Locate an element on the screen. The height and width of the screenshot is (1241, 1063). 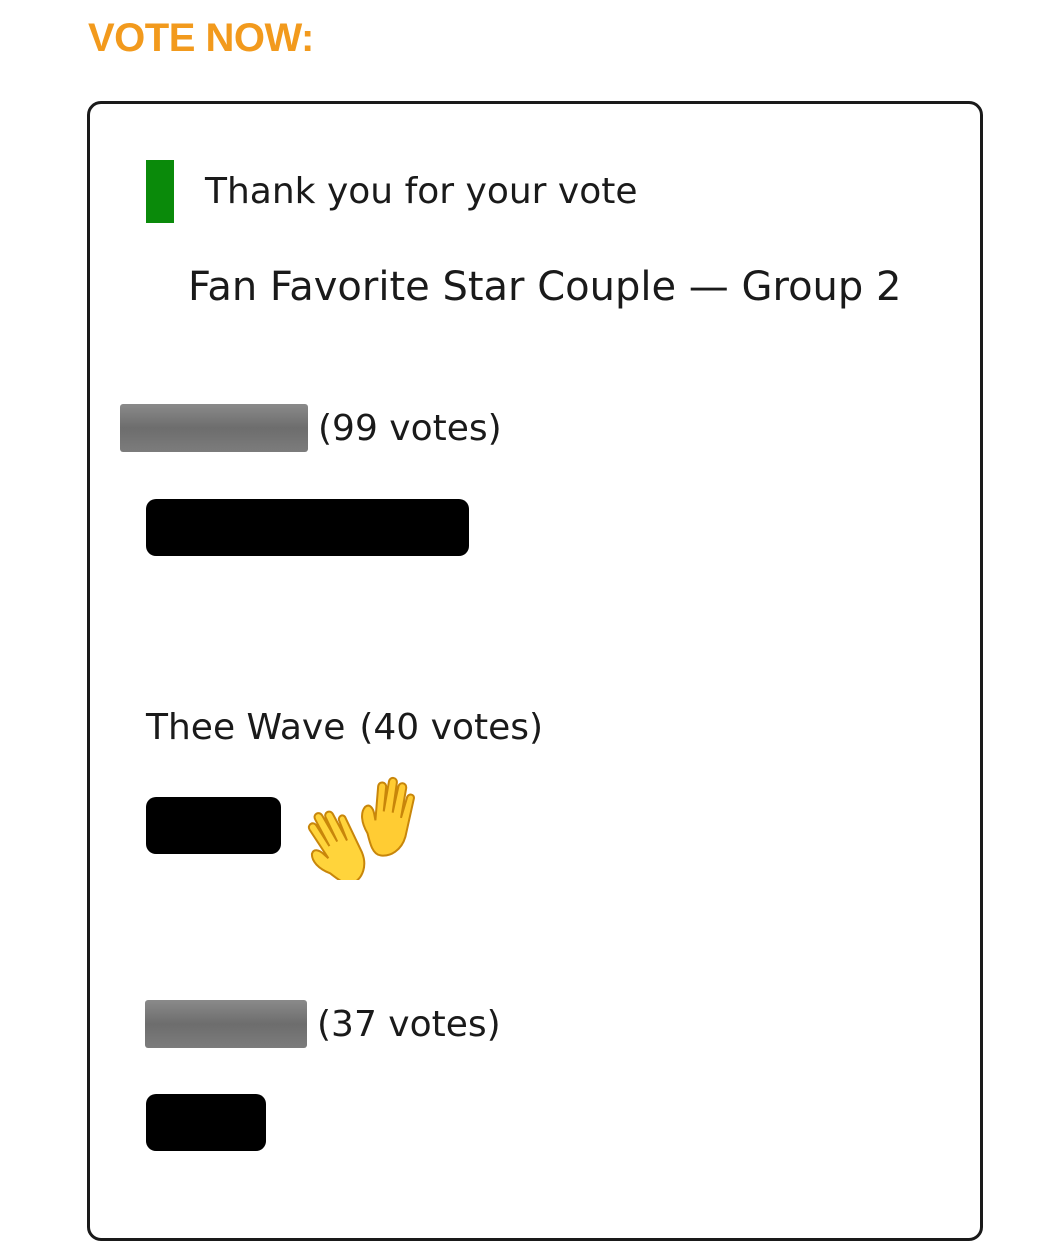
option-votes: (99 votes) is located at coordinates (410, 428).